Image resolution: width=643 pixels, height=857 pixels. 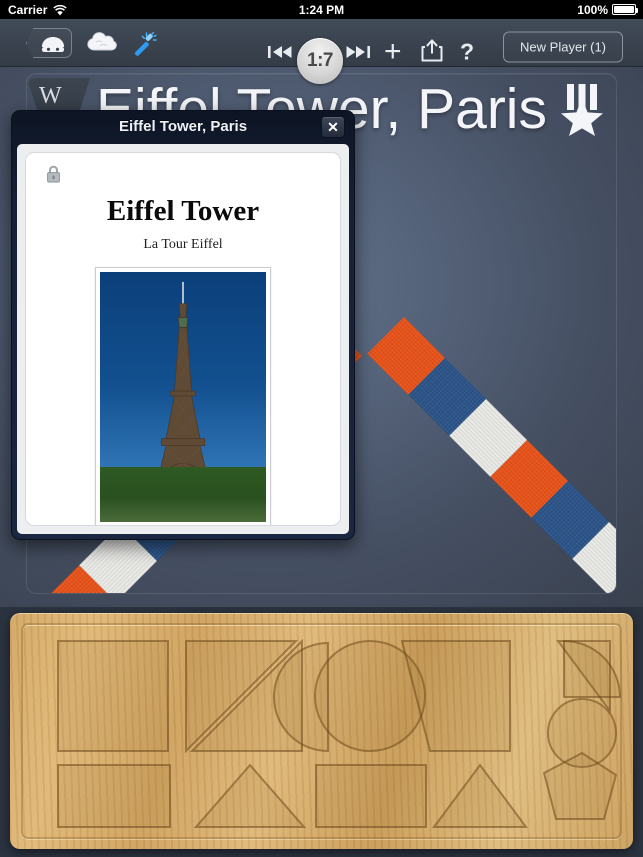 I want to click on photo-trees, so click(x=183, y=494).